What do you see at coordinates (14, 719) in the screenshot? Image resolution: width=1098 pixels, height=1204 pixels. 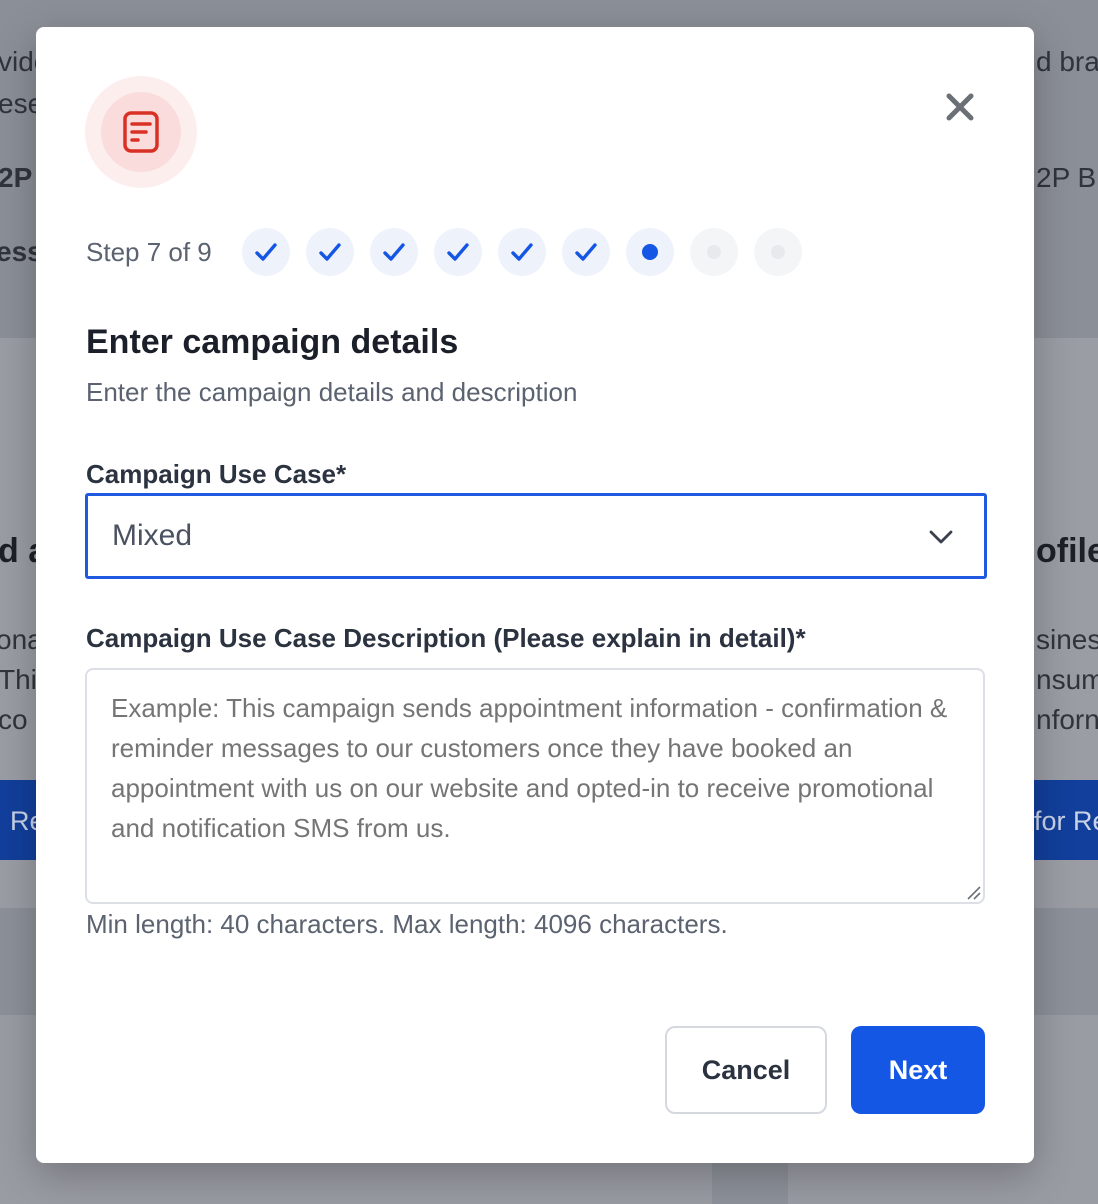 I see `background-text: co` at bounding box center [14, 719].